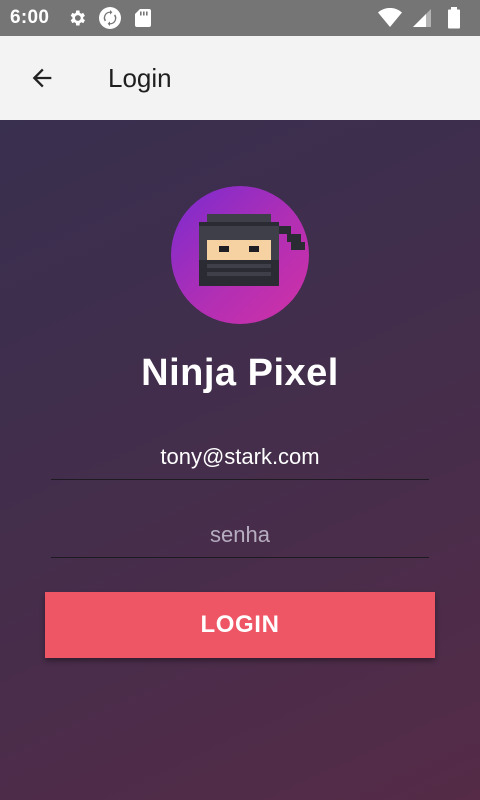 Image resolution: width=480 pixels, height=800 pixels. I want to click on email-field: tony@stark.com, so click(240, 457).